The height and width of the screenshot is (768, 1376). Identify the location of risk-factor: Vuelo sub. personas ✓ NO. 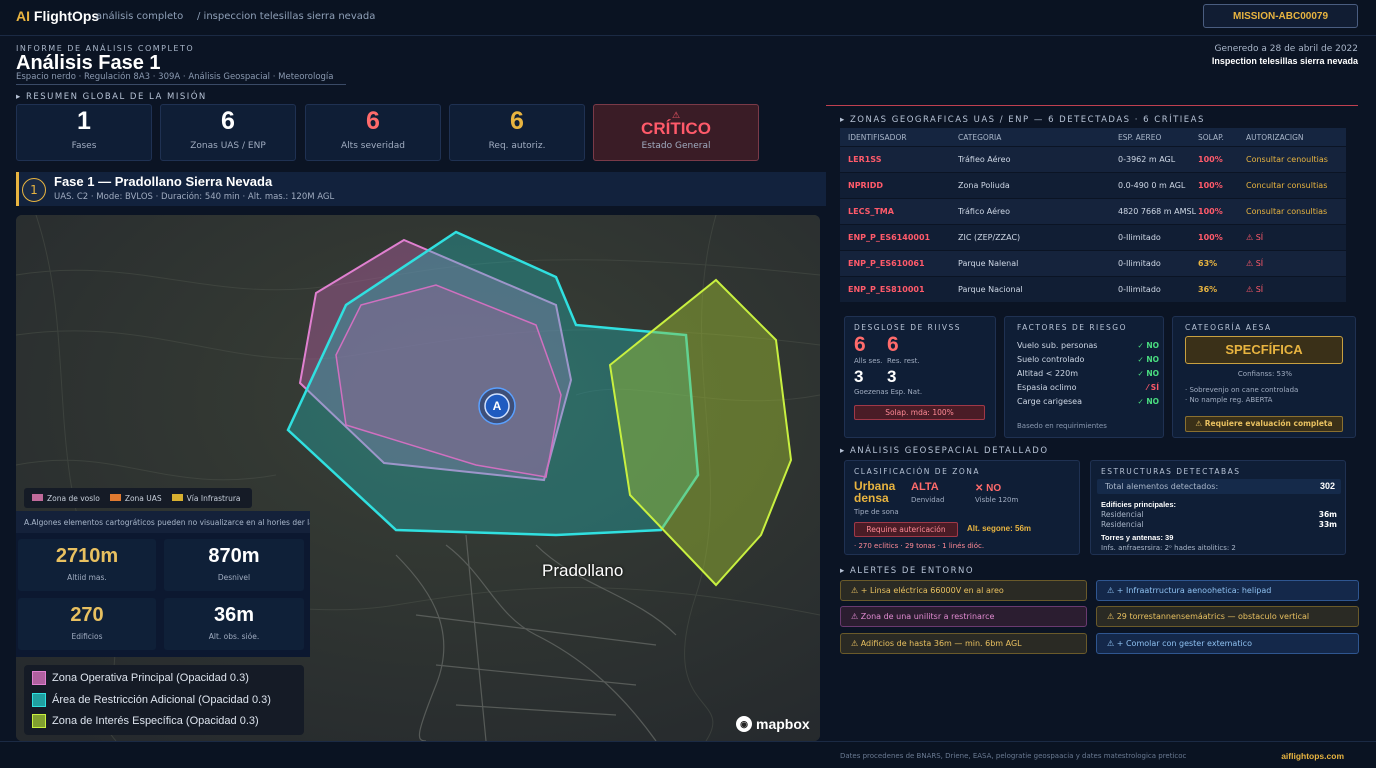
(1088, 345).